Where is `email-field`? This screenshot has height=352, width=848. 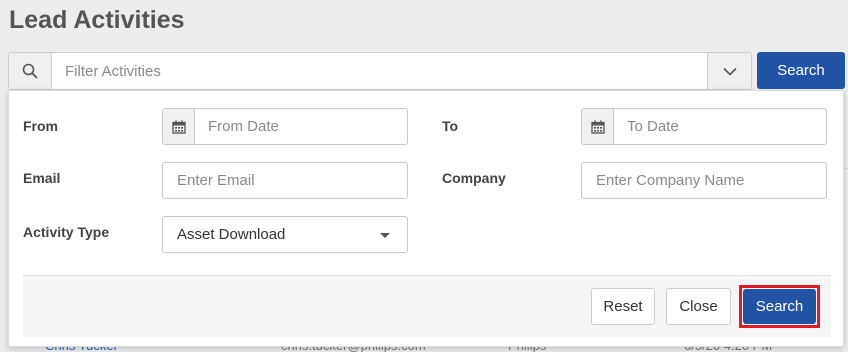
email-field is located at coordinates (285, 180).